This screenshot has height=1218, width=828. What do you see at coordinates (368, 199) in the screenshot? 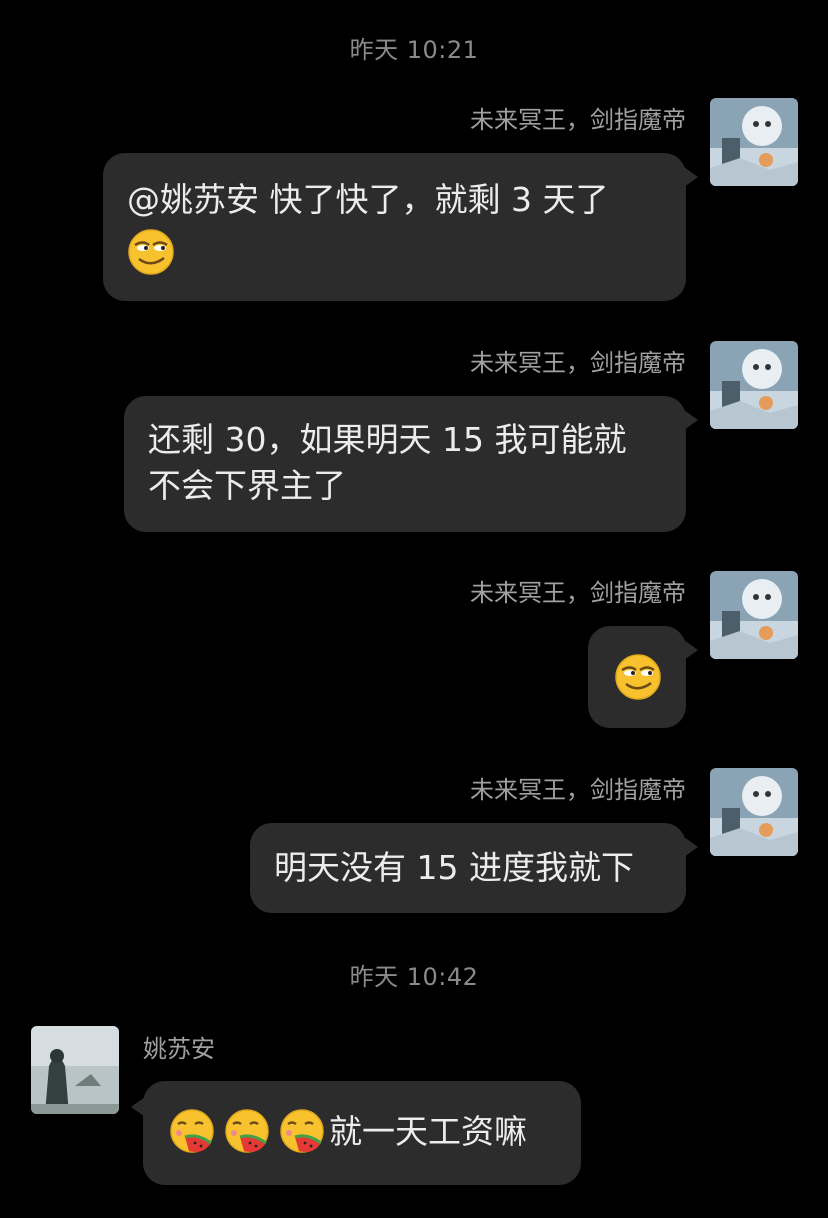
I see `message-text: @姚苏安 快了快了，就剩 3 天了` at bounding box center [368, 199].